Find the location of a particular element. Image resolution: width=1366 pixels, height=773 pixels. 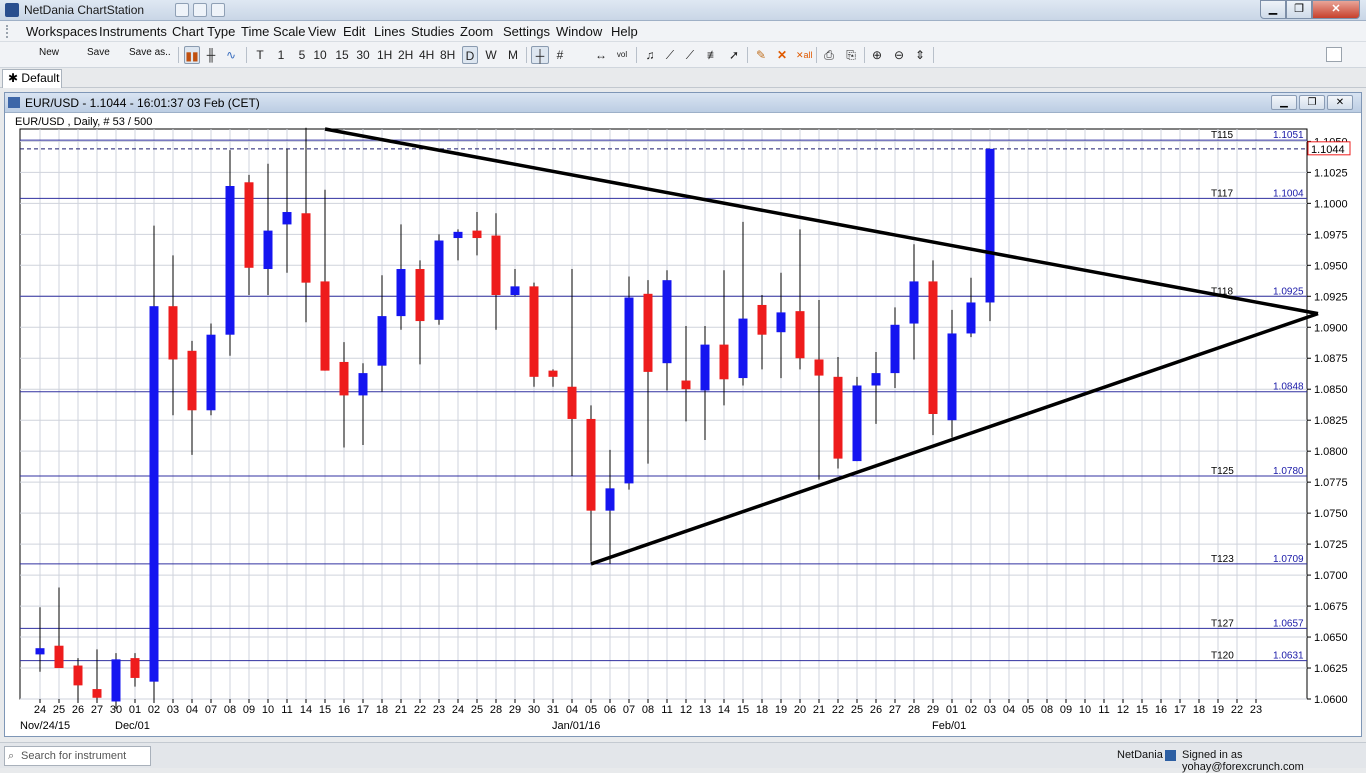

menu-time-scale: Time Scale is located at coordinates (273, 31).